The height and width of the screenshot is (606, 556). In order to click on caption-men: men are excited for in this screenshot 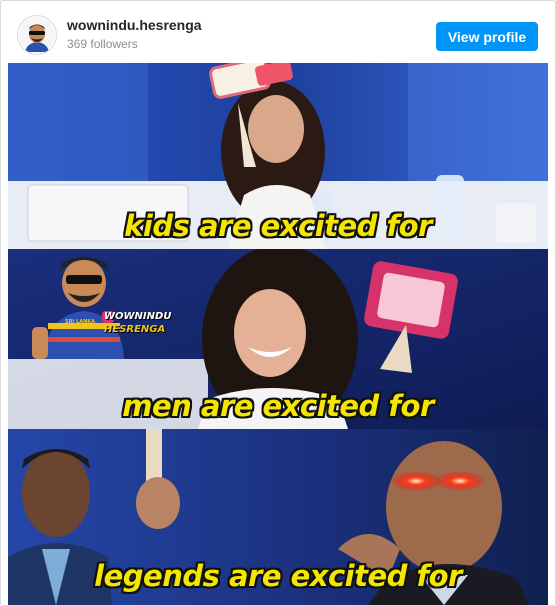, I will do `click(278, 406)`.